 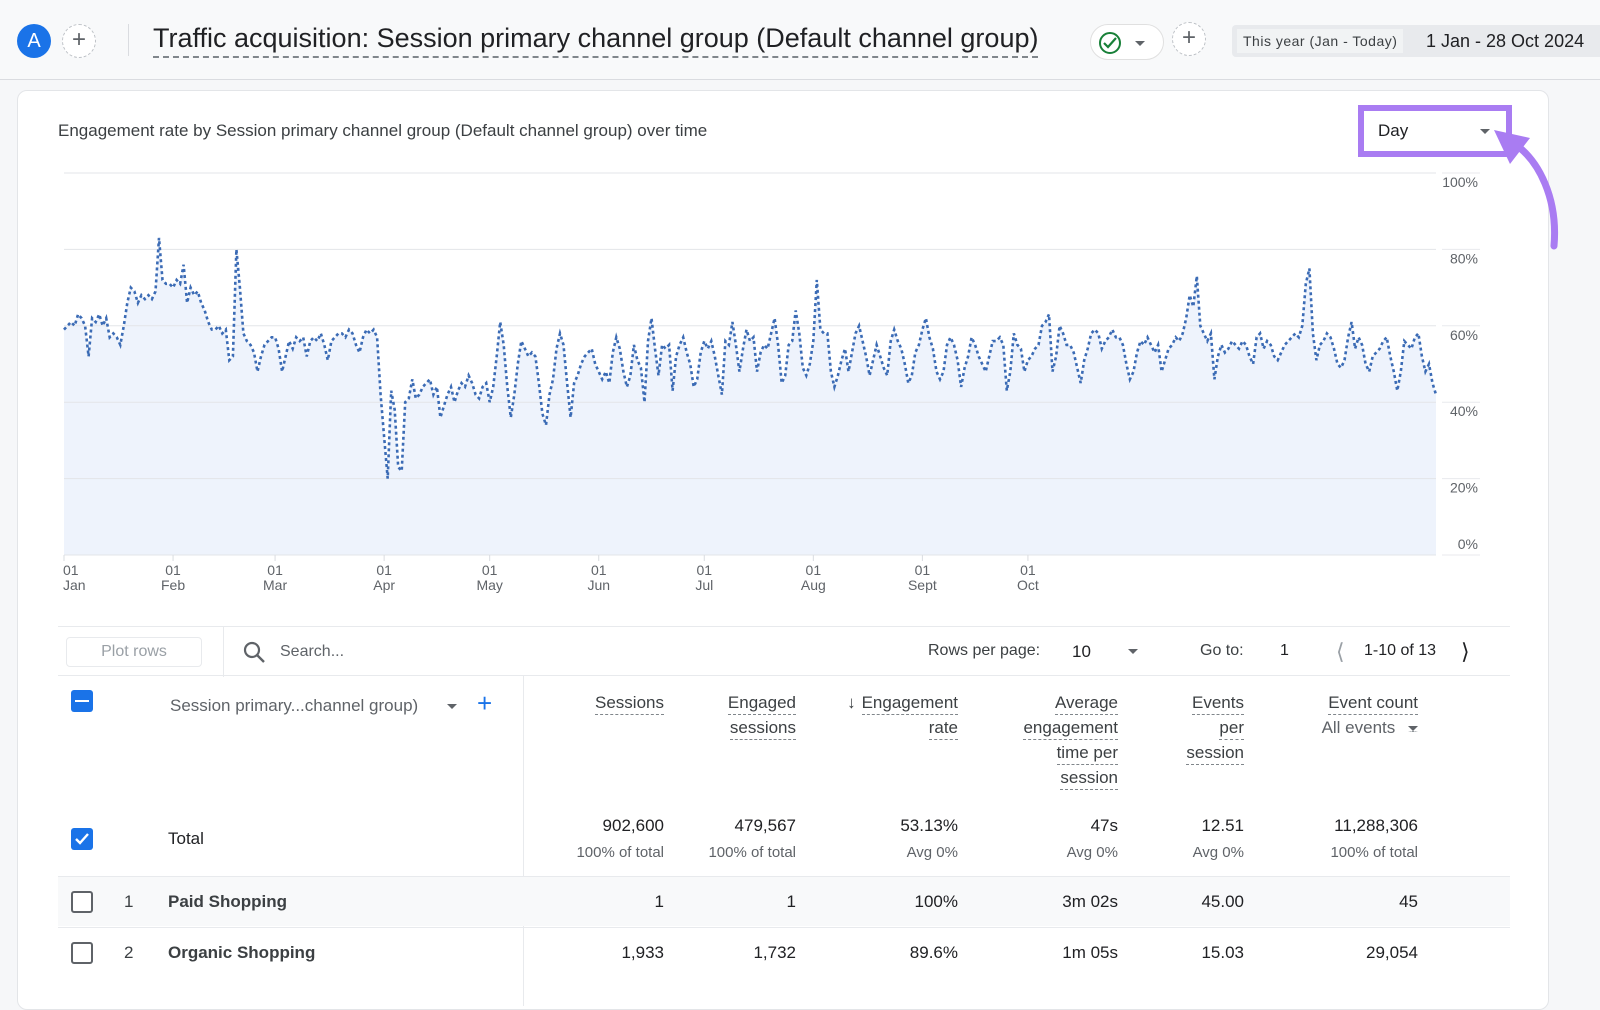 I want to click on header-text: Engagement, so click(x=909, y=703).